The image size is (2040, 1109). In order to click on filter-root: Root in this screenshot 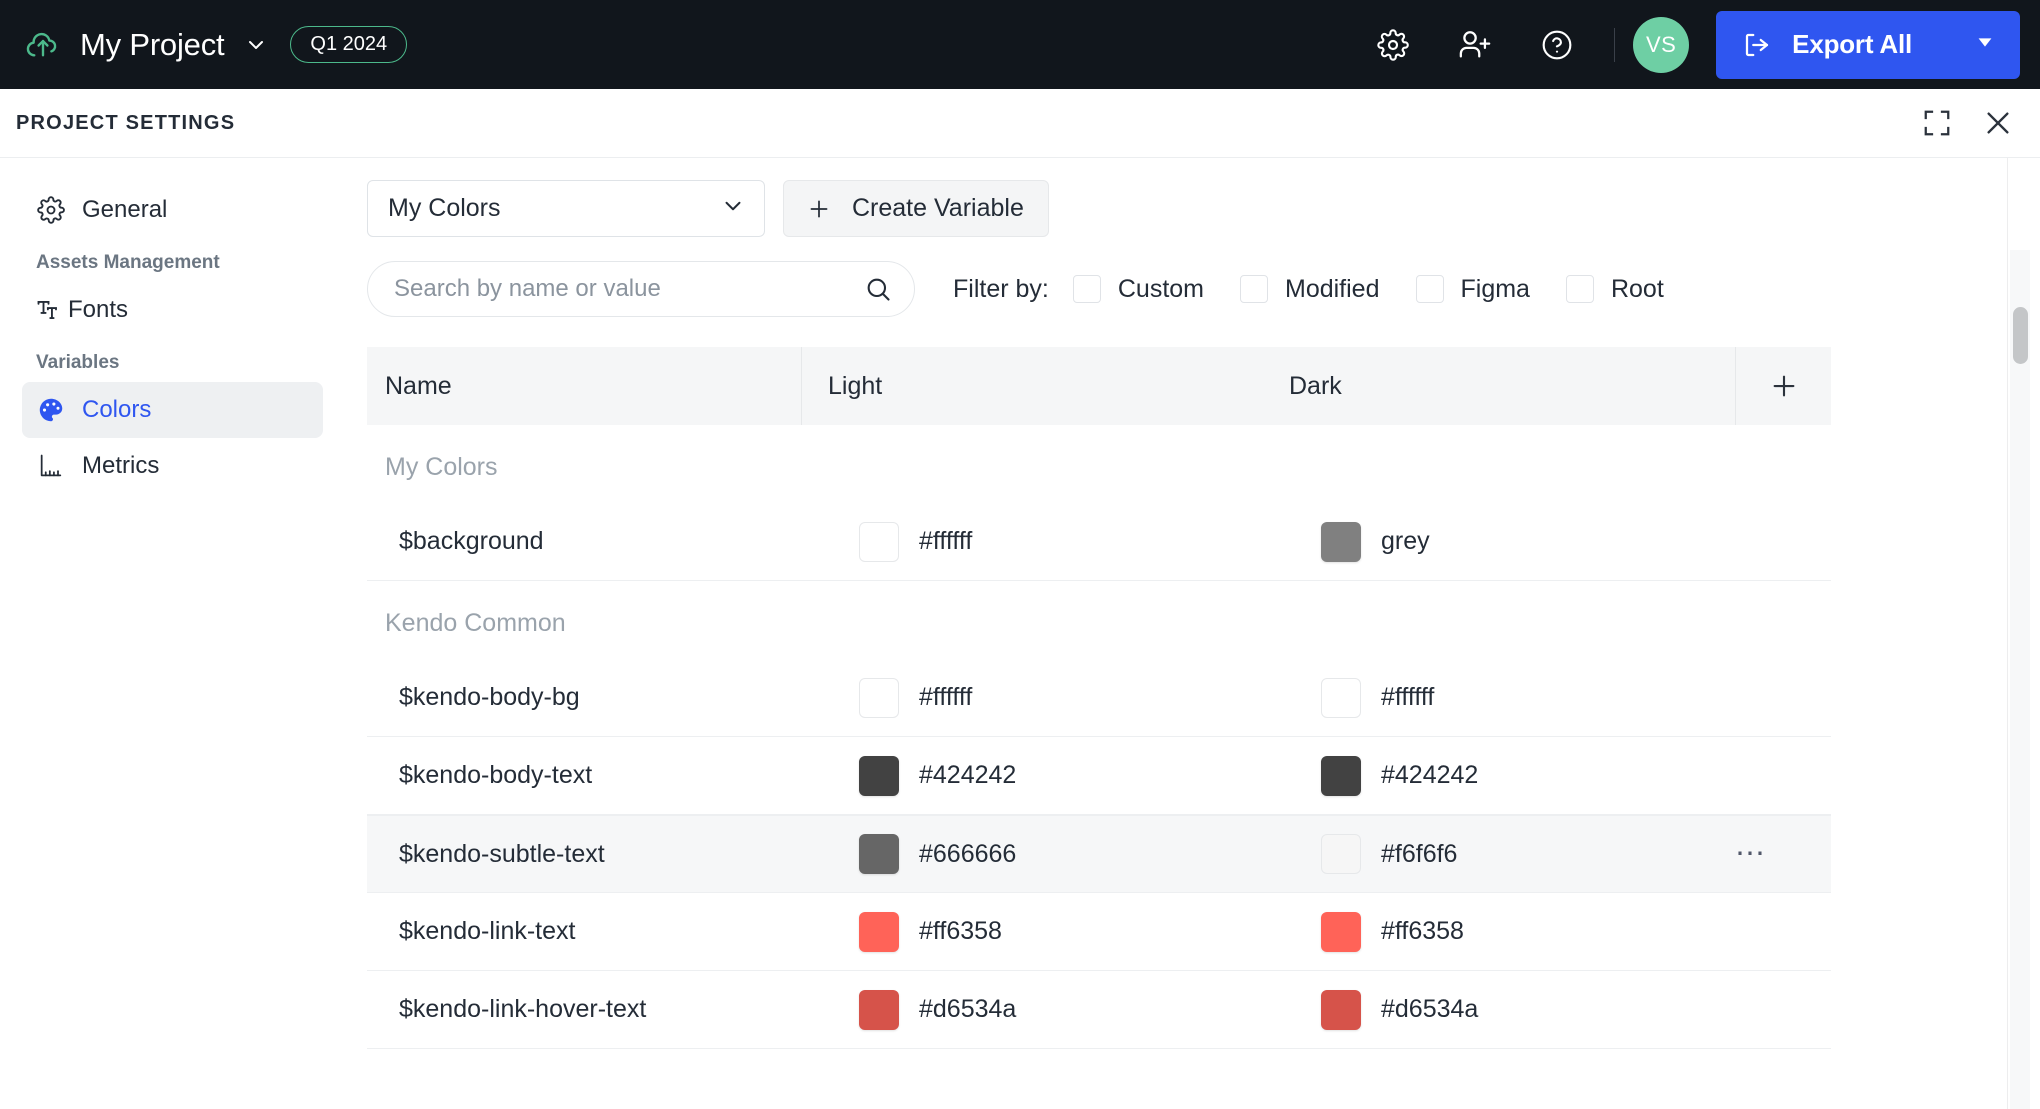, I will do `click(1614, 289)`.